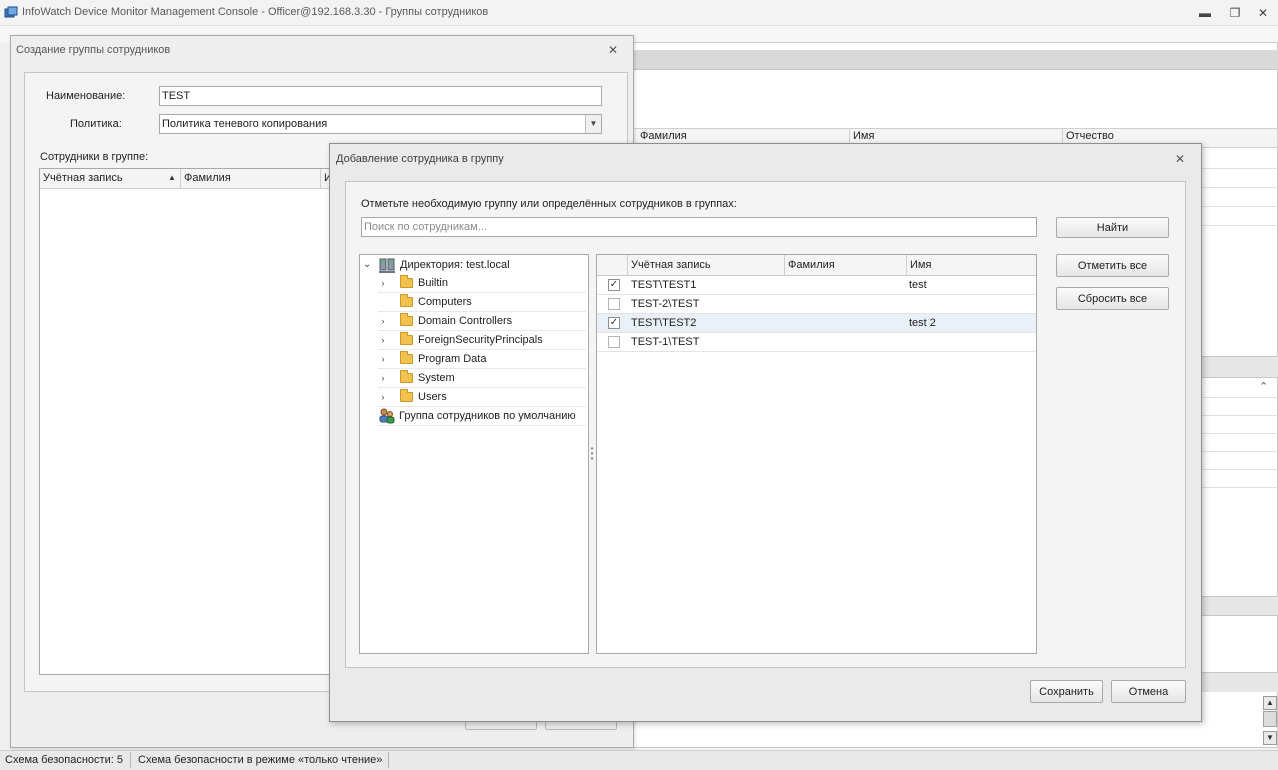 The height and width of the screenshot is (770, 1278). I want to click on user-group-icon, so click(387, 416).